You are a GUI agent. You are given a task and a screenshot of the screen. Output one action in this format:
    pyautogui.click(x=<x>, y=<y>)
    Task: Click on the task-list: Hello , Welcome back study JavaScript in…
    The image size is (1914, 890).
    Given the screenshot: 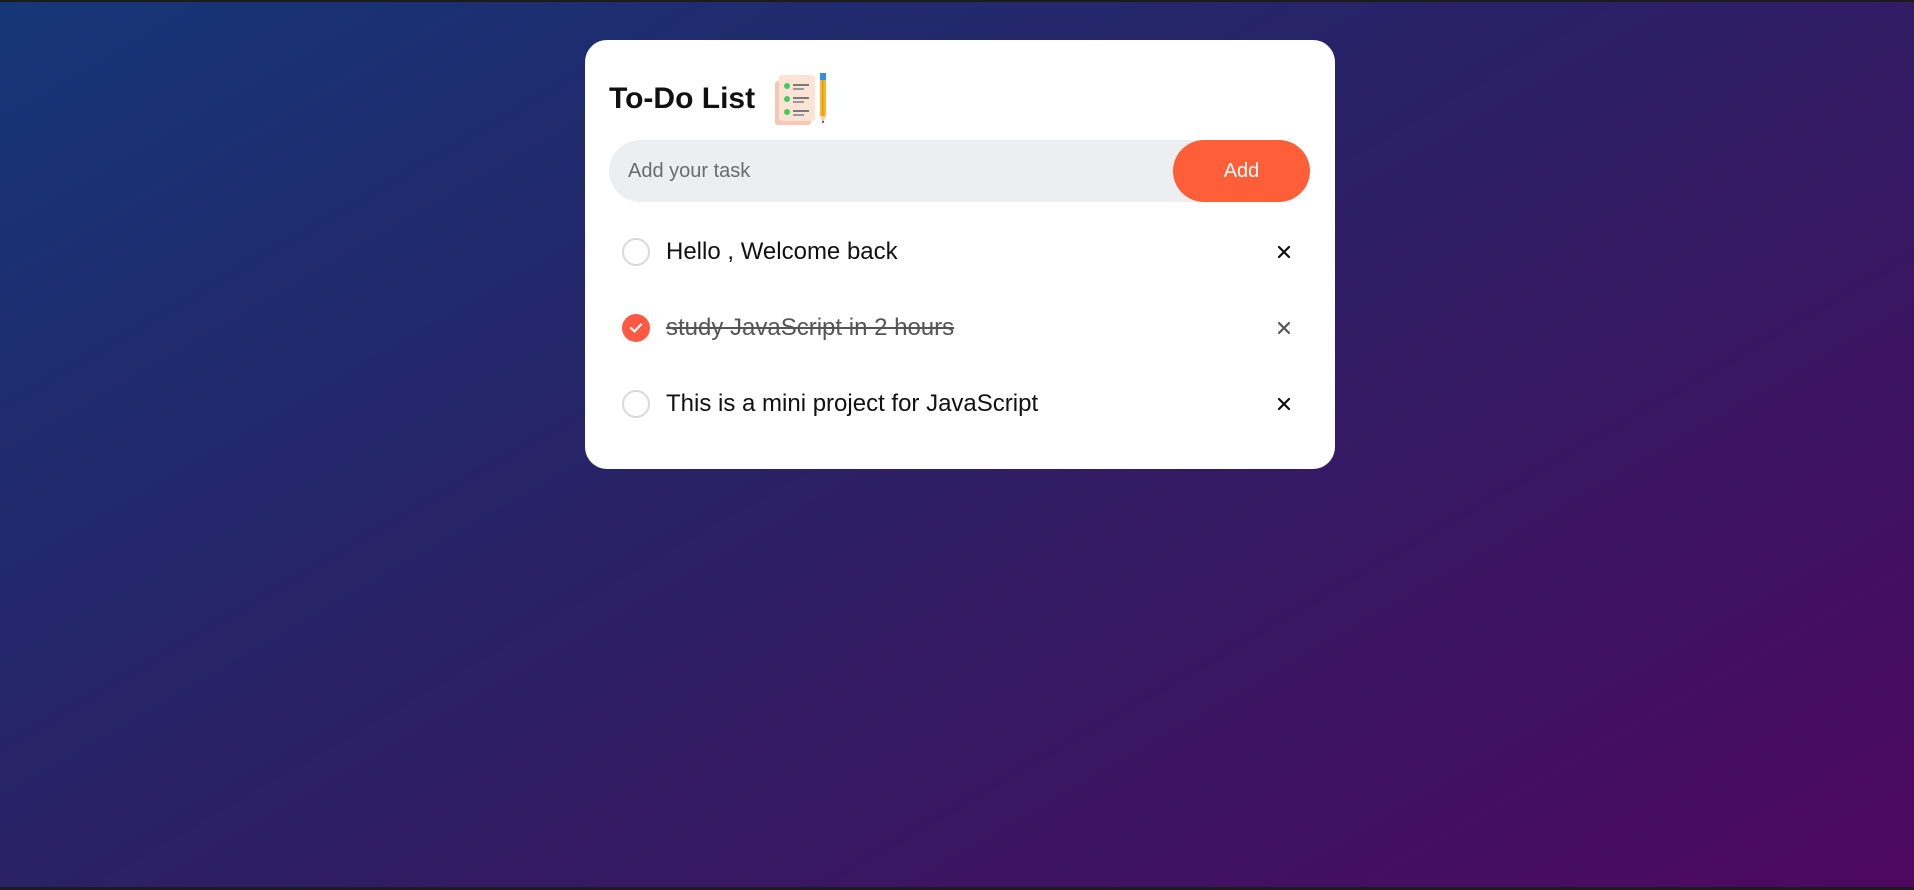 What is the action you would take?
    pyautogui.click(x=959, y=359)
    